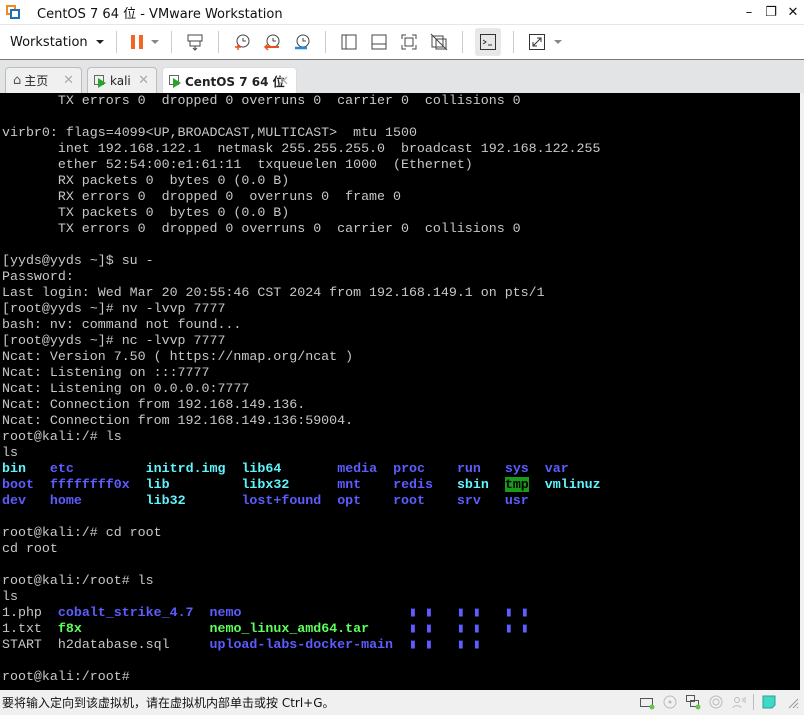 Image resolution: width=804 pixels, height=715 pixels. What do you see at coordinates (402, 77) in the screenshot?
I see `tab-bar: ⌂ 主页 ✕ kali ✕ CentOS 7 64 位 ✕` at bounding box center [402, 77].